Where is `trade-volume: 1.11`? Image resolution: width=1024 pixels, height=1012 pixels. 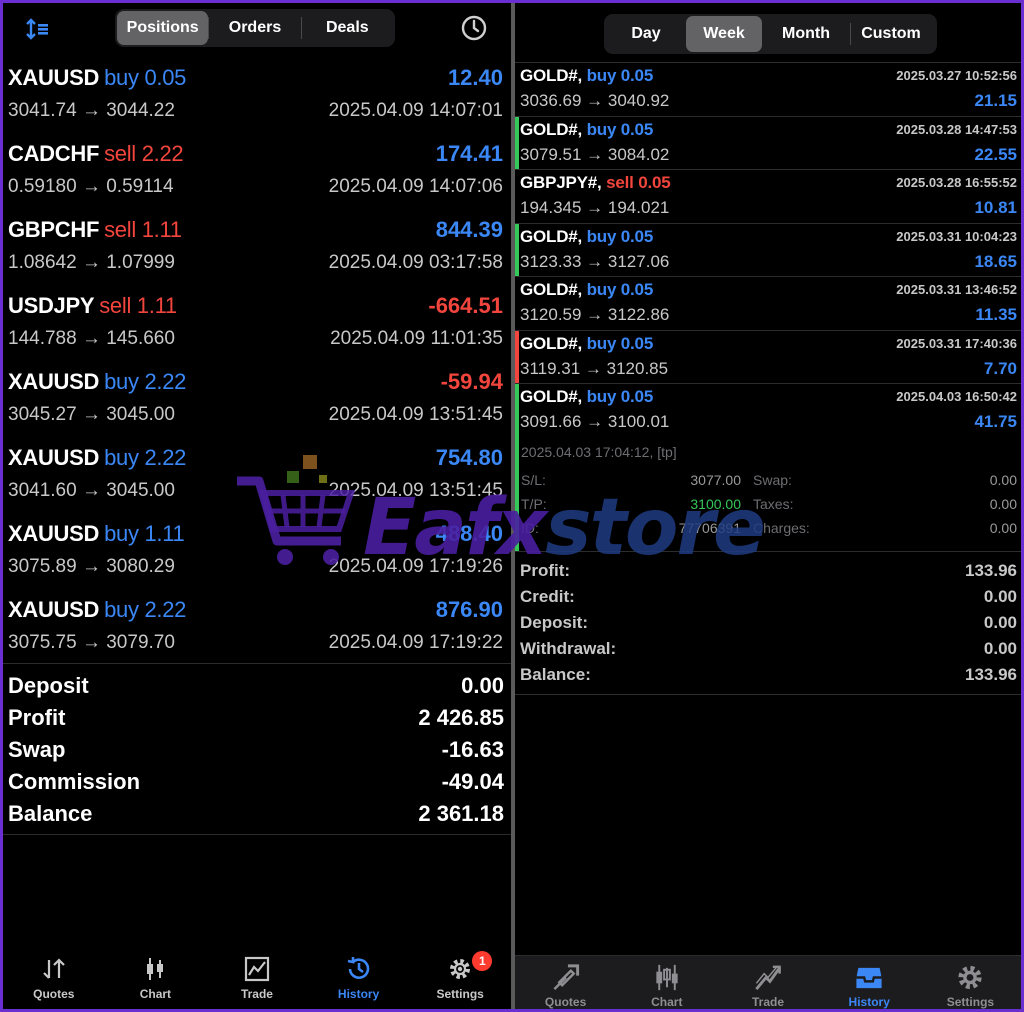 trade-volume: 1.11 is located at coordinates (156, 305).